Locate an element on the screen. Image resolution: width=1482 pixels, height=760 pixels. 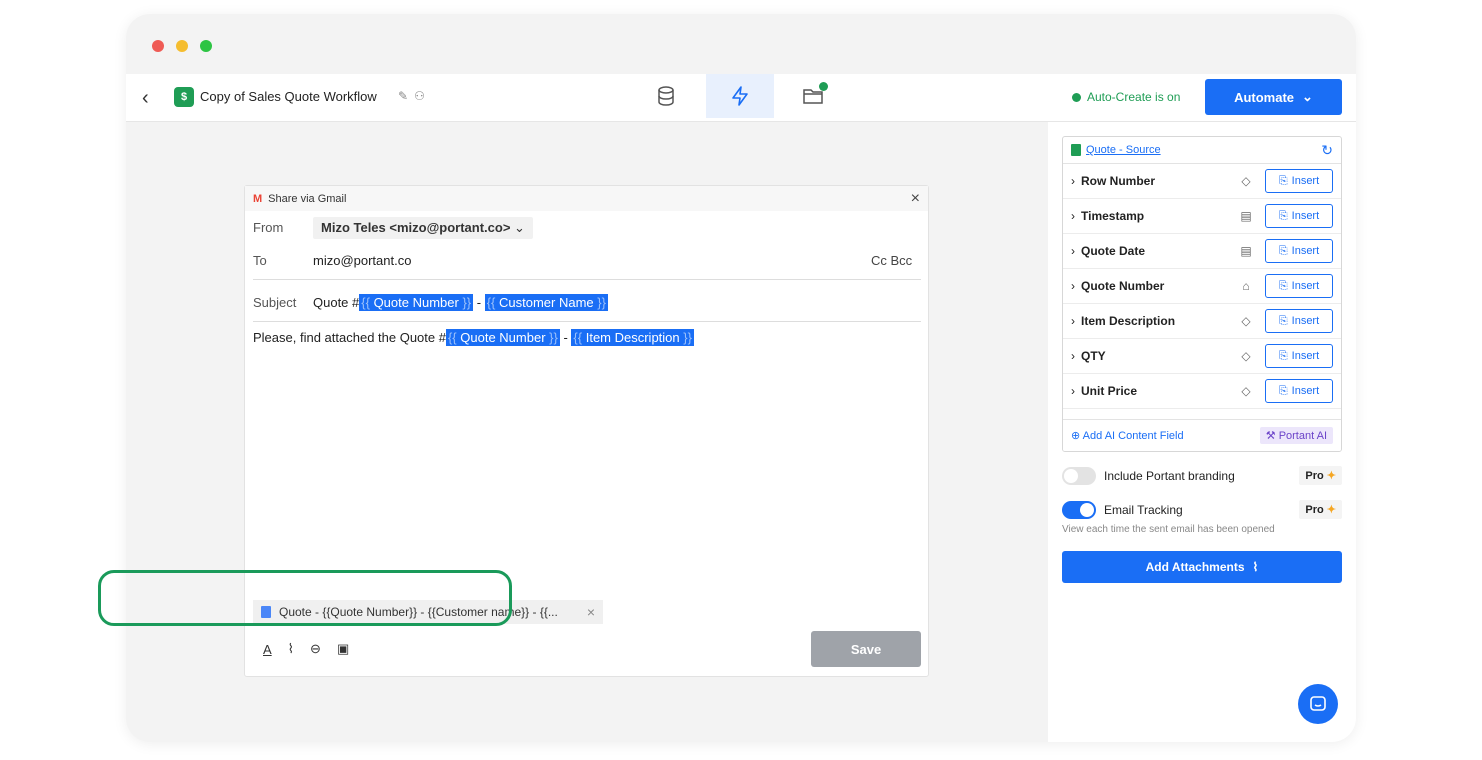
save-button: Save is located at coordinates (866, 649).